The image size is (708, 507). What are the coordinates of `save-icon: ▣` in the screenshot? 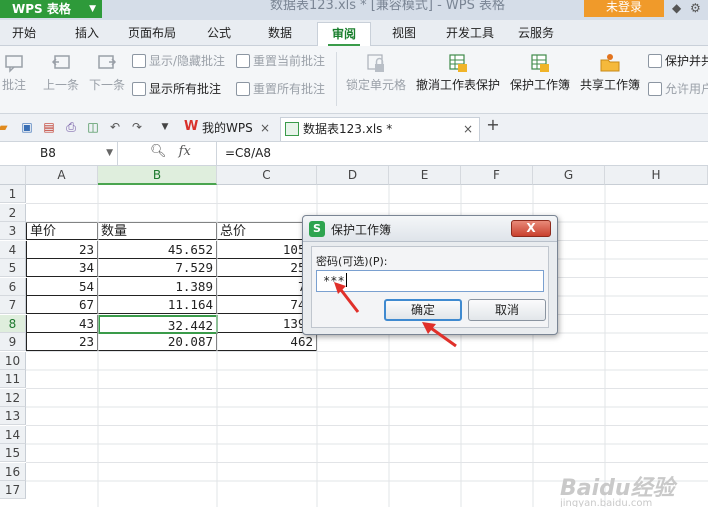 It's located at (27, 127).